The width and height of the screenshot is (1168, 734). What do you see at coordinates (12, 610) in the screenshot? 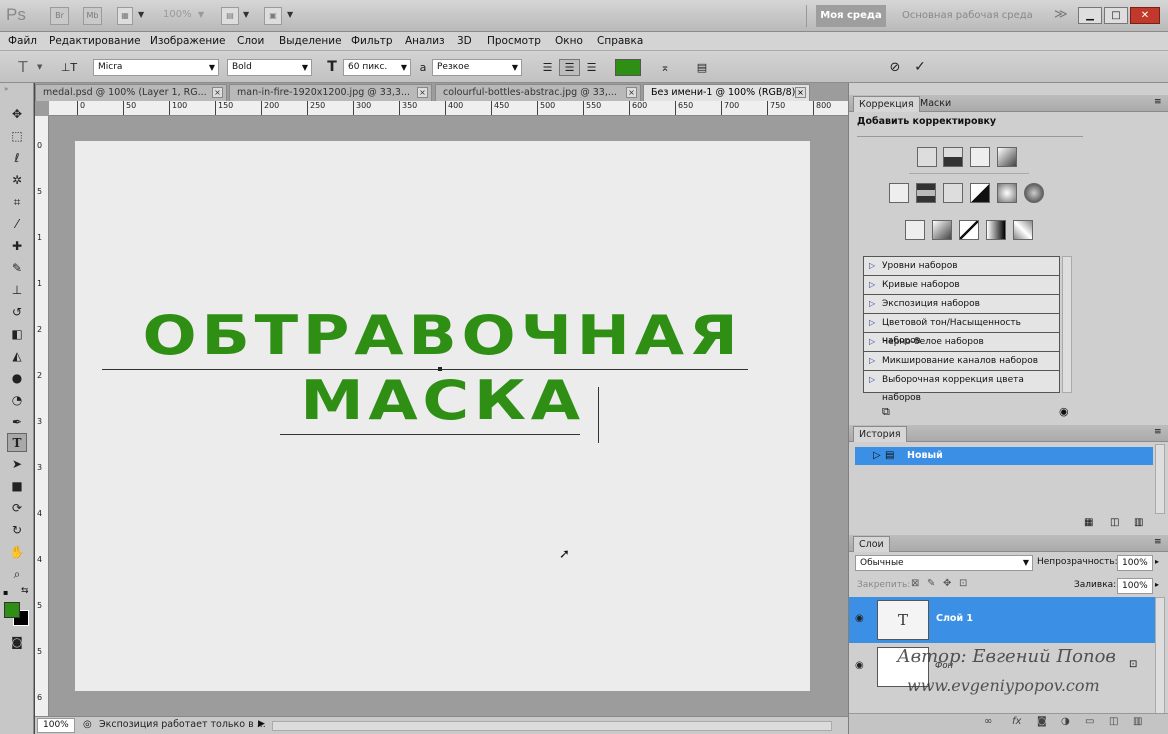
I see `foreground-color-swatch` at bounding box center [12, 610].